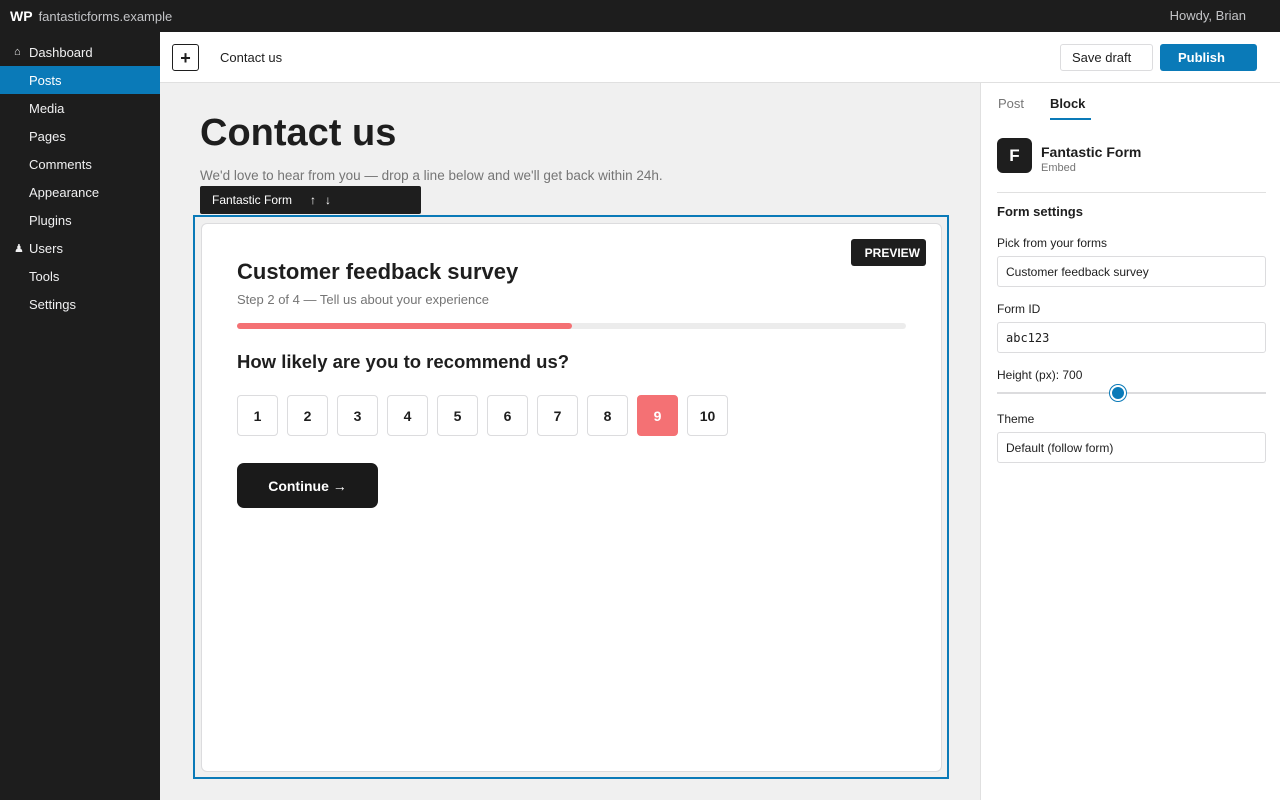 This screenshot has width=1280, height=800. What do you see at coordinates (720, 57) in the screenshot?
I see `editor-header: + Contact us Save draft Publish` at bounding box center [720, 57].